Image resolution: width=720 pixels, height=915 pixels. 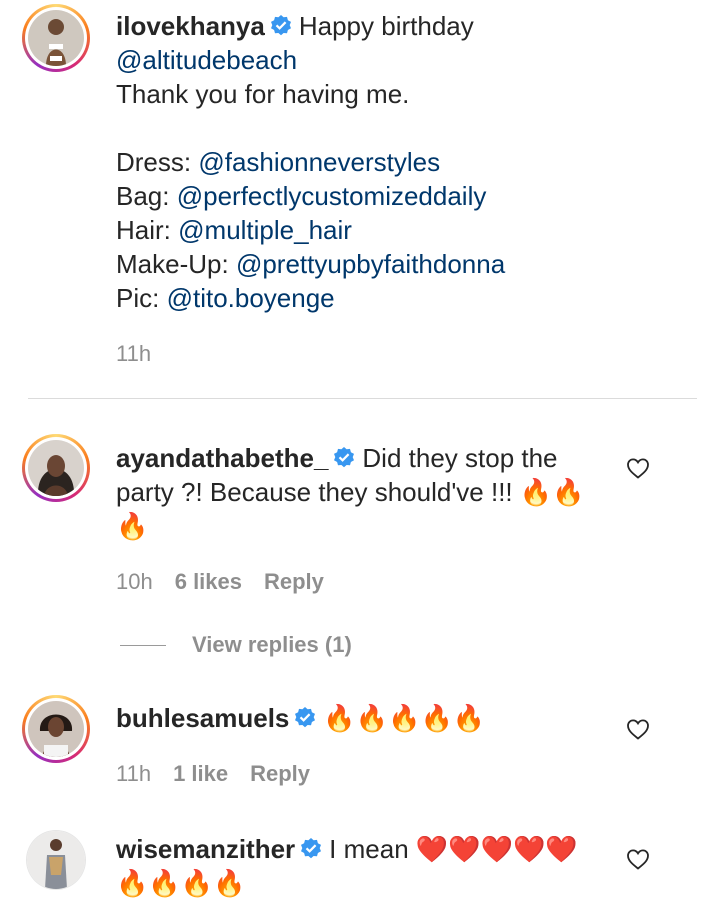 I want to click on timestamp: 10h, so click(x=134, y=581).